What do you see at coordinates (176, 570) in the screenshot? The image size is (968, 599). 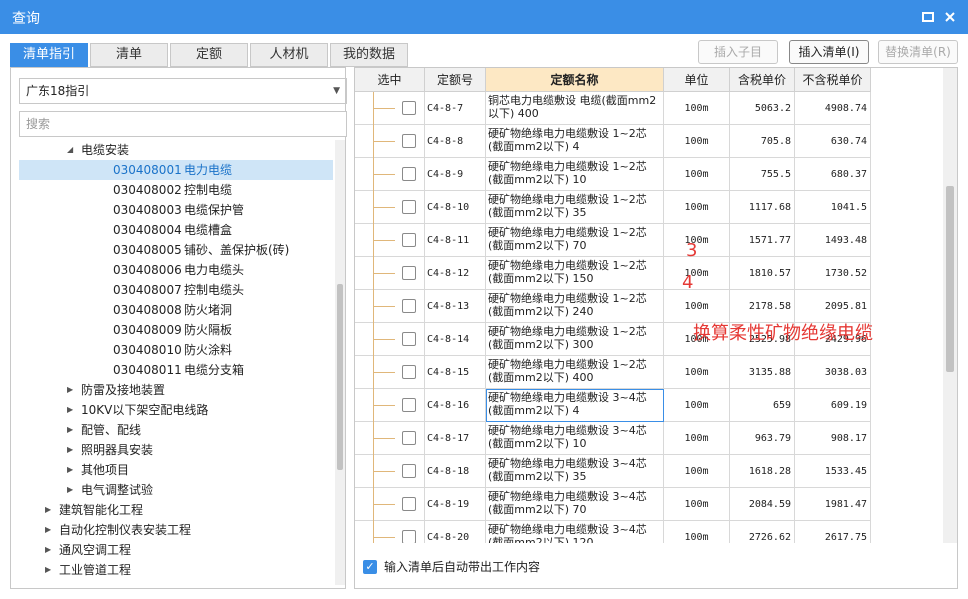 I see `tree-node: ▶ 工业管道工程` at bounding box center [176, 570].